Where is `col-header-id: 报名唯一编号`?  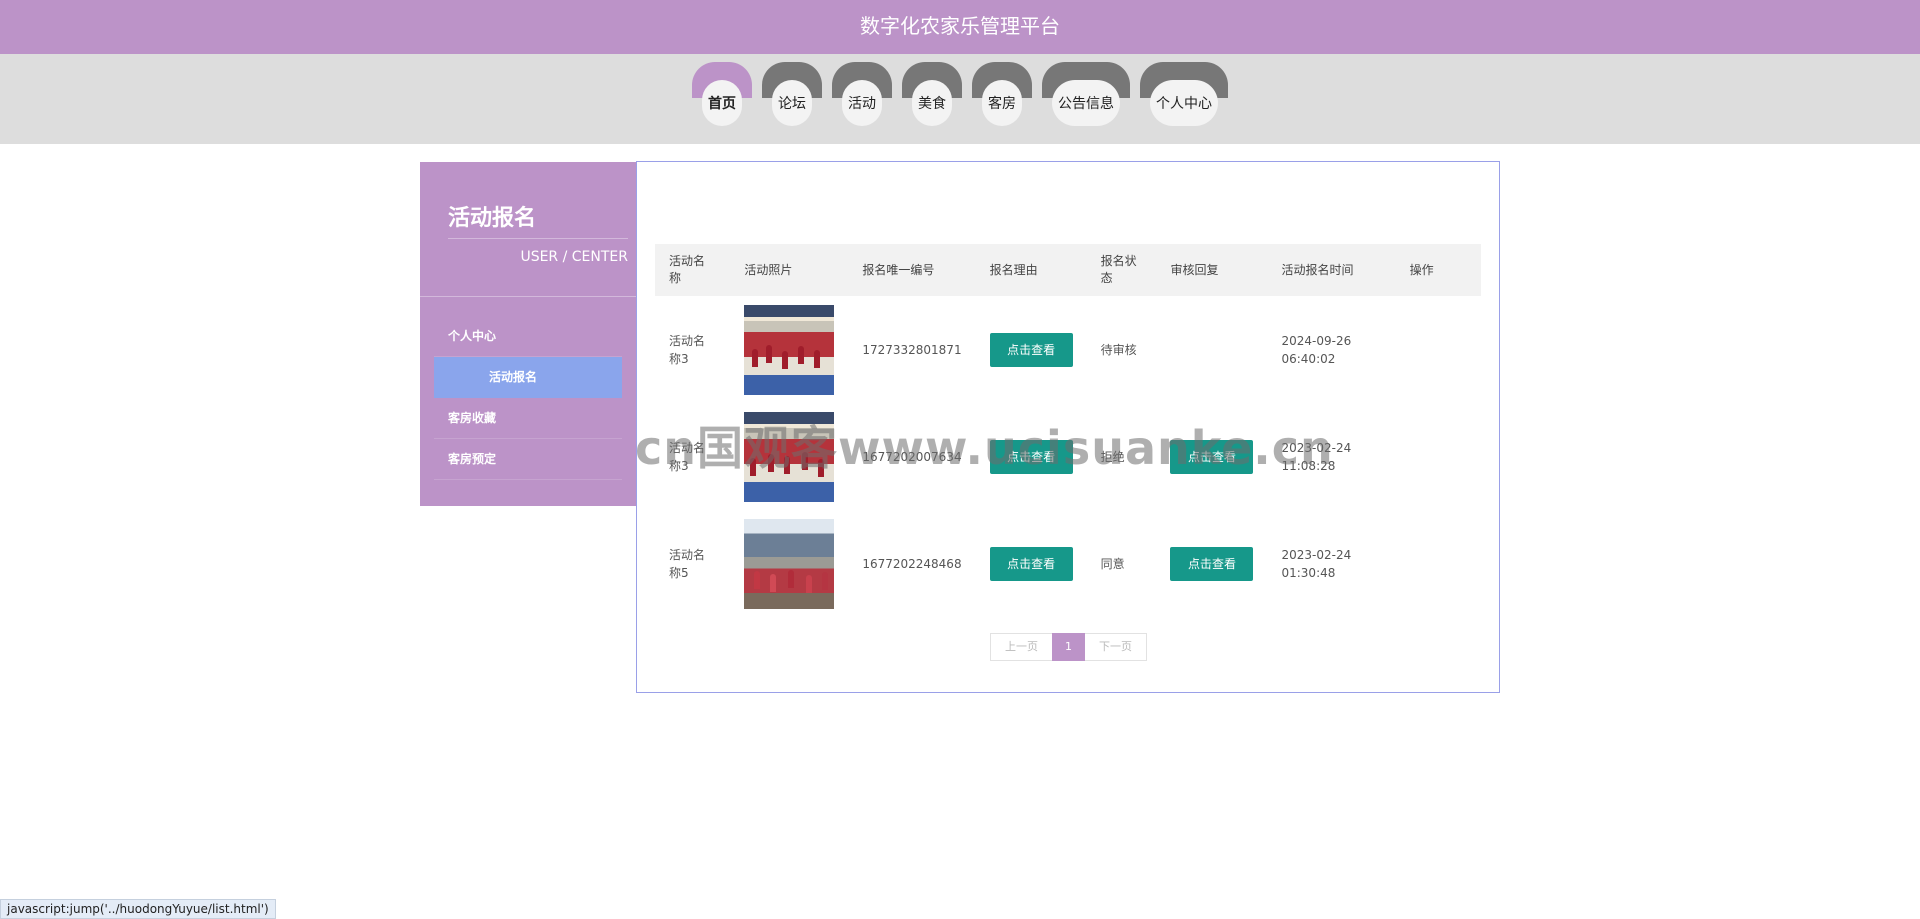 col-header-id: 报名唯一编号 is located at coordinates (898, 269).